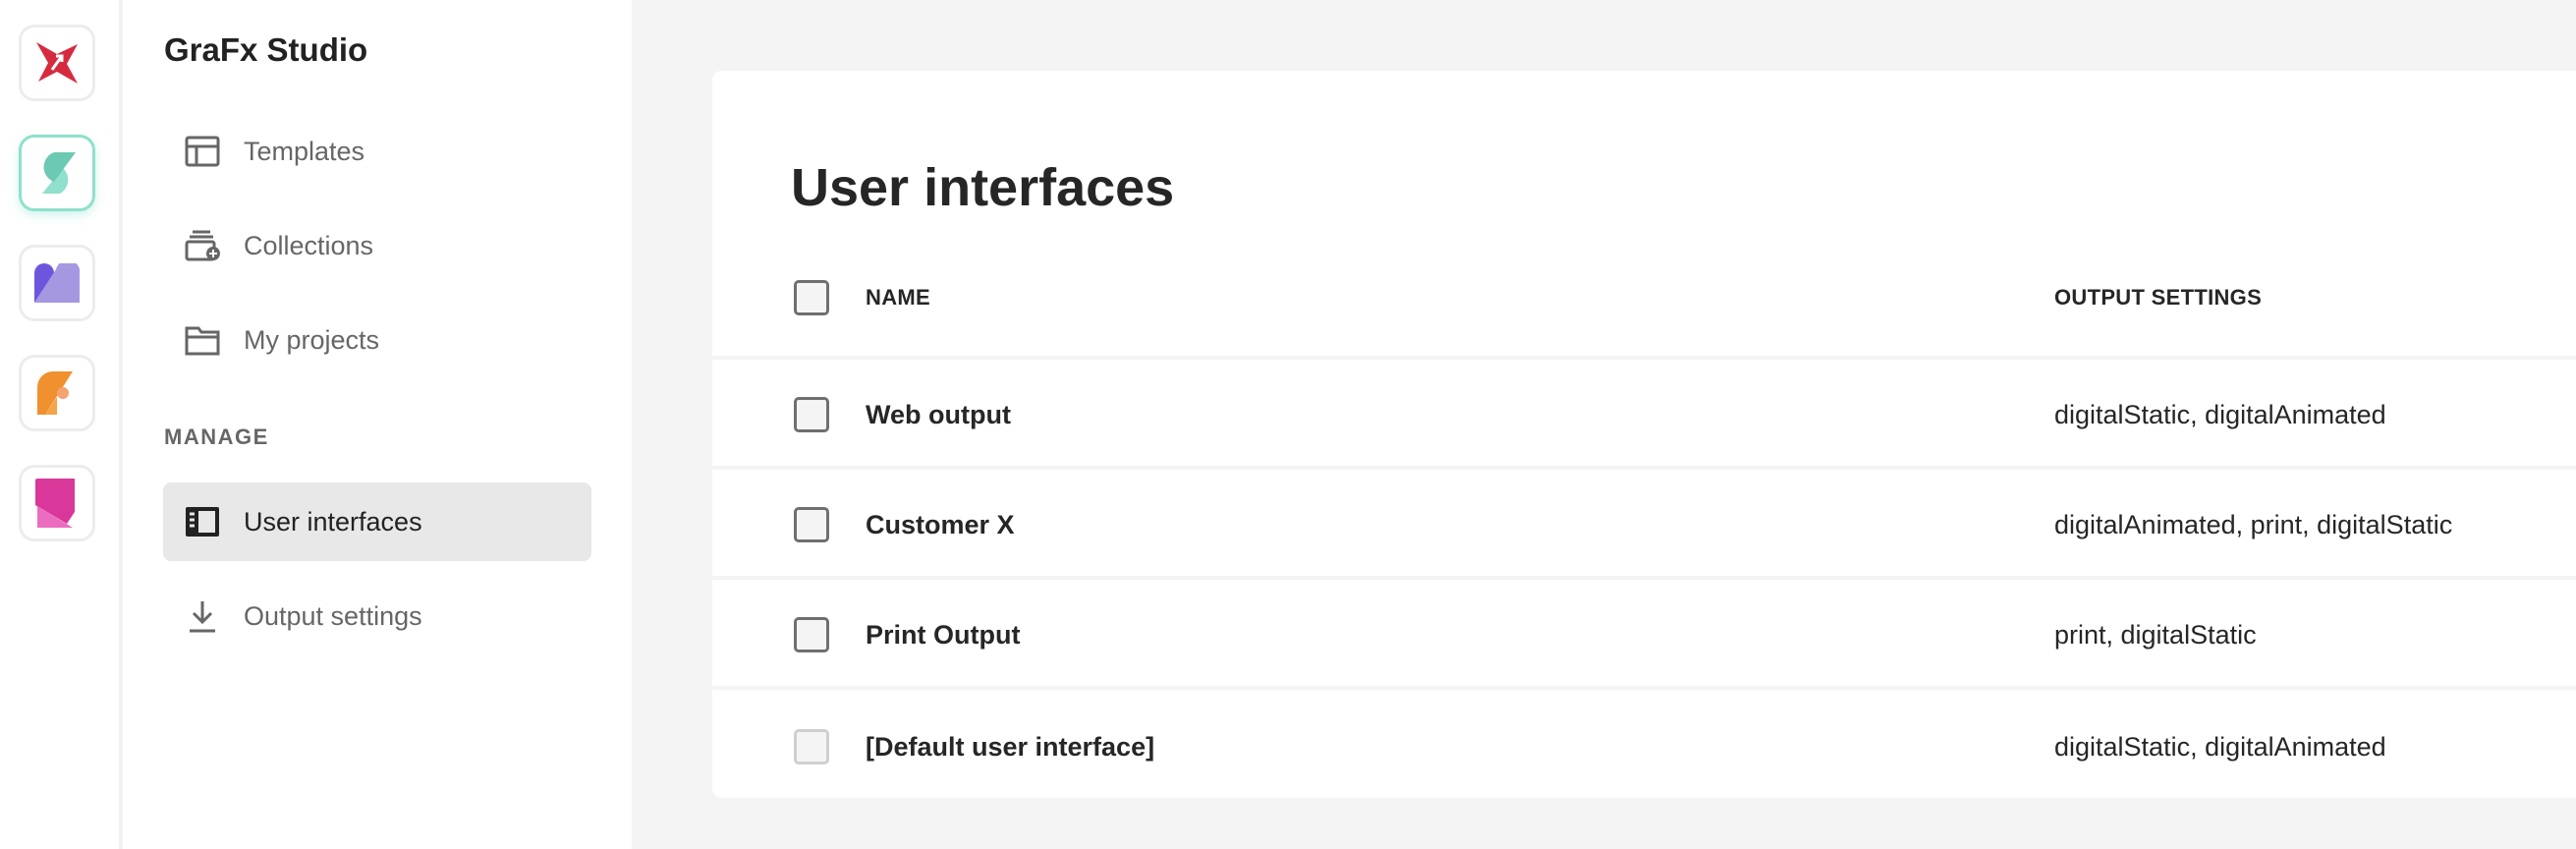  What do you see at coordinates (377, 151) in the screenshot?
I see `sidebar-item-templates: Templates` at bounding box center [377, 151].